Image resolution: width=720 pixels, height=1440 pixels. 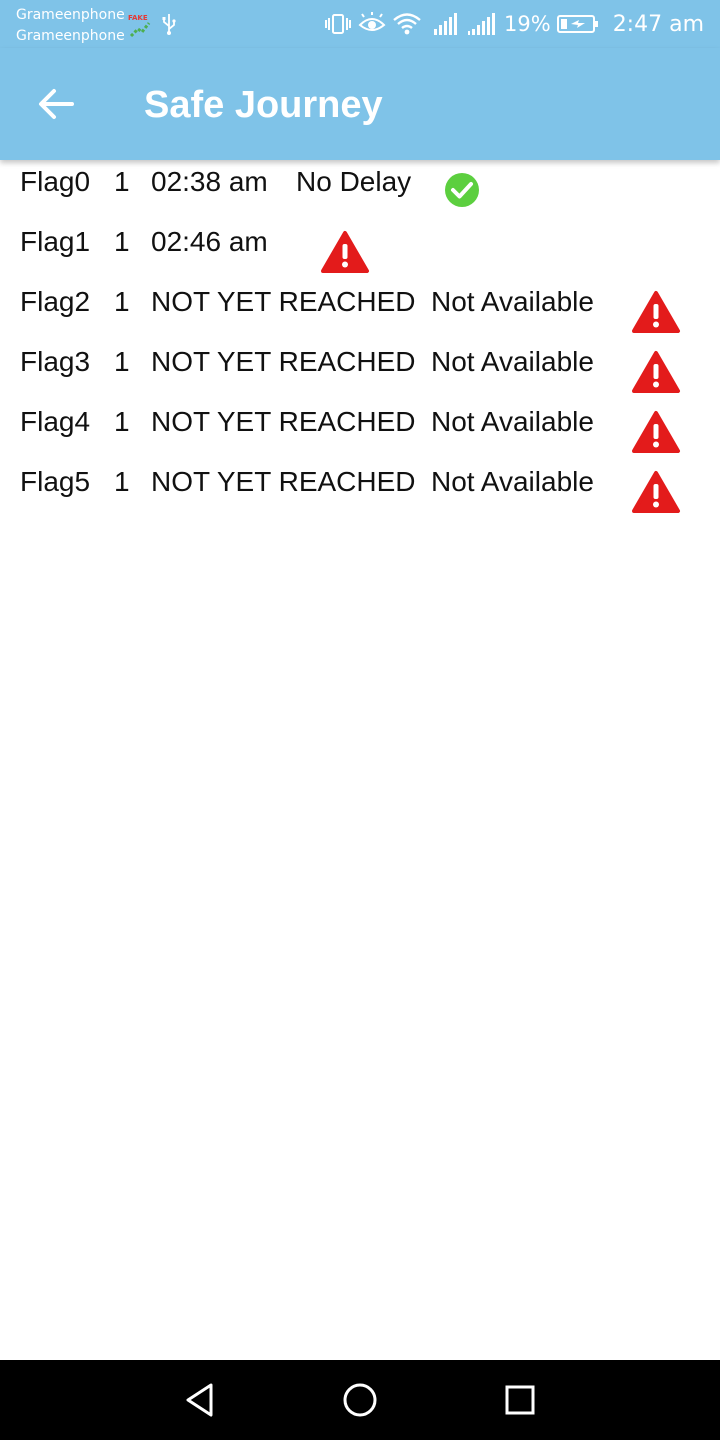 I want to click on carrier-names: Grameenphone Grameenphone, so click(x=70, y=26).